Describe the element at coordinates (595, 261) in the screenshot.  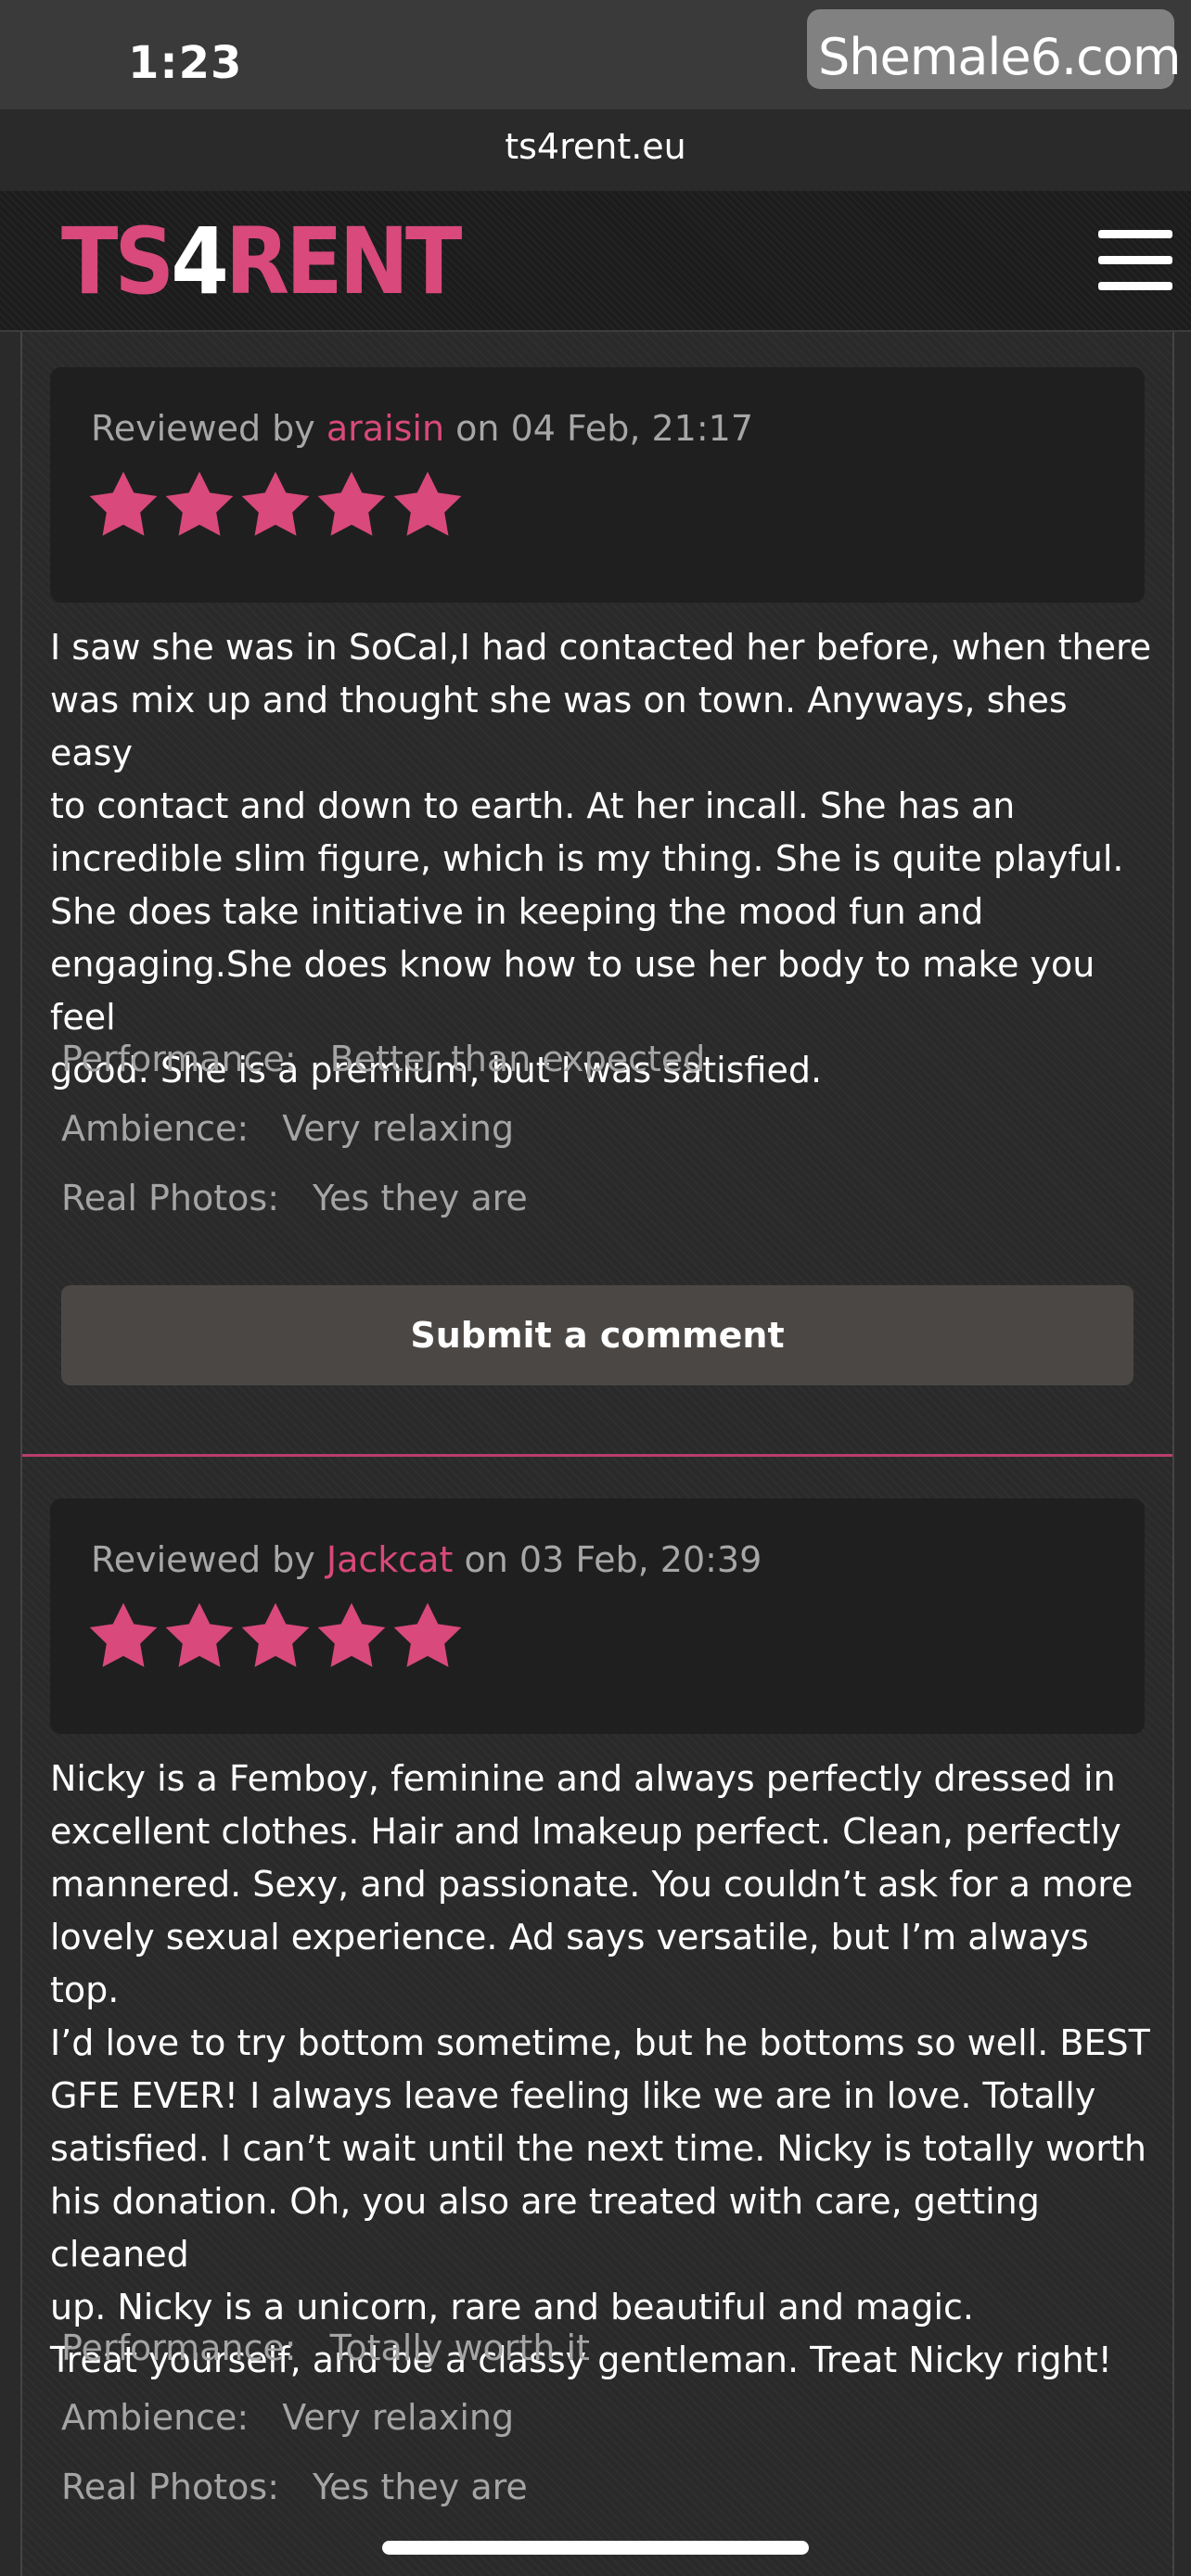
I see `site-header: TS4RENT` at that location.